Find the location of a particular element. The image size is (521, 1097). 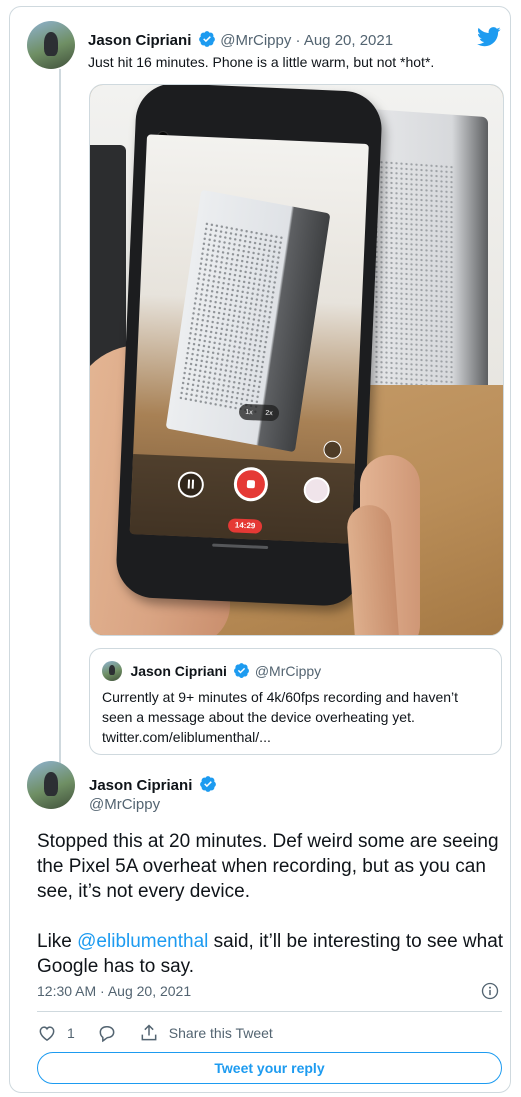

author-name-row: Jason Cipriani is located at coordinates (153, 786).